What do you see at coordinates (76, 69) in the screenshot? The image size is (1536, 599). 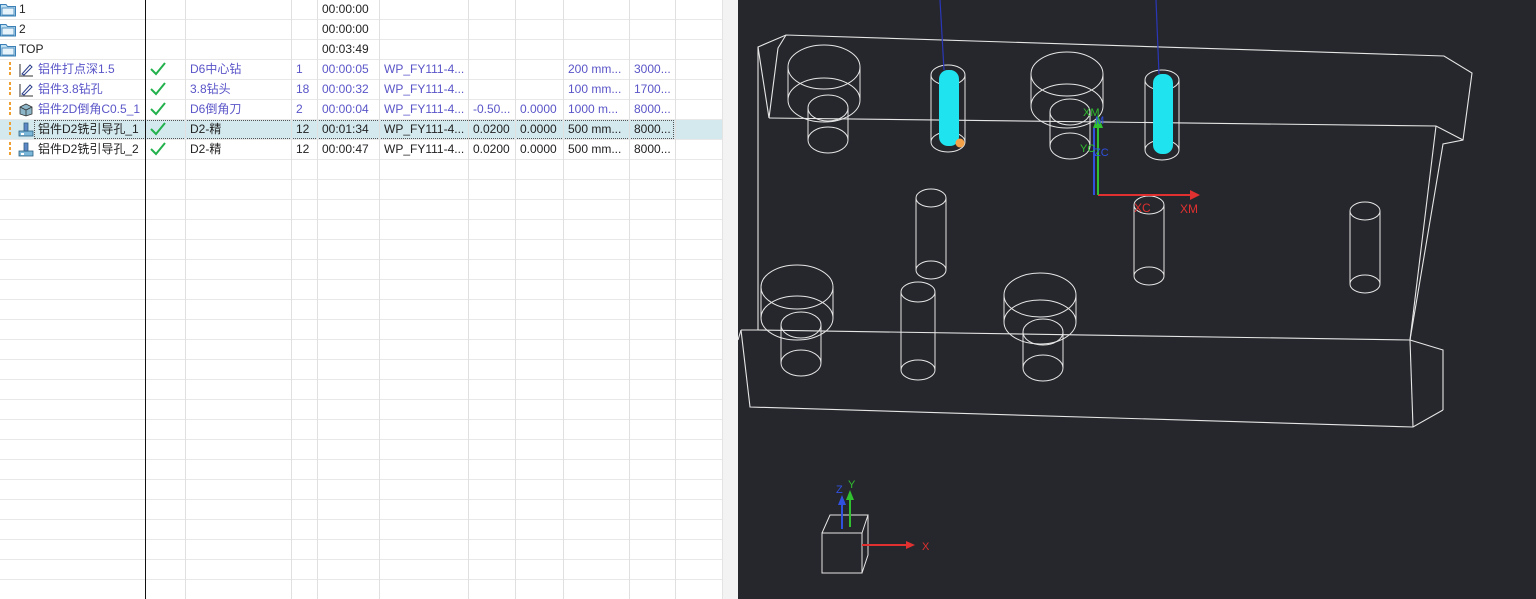 I see `row-name: 铝件打点深1.5` at bounding box center [76, 69].